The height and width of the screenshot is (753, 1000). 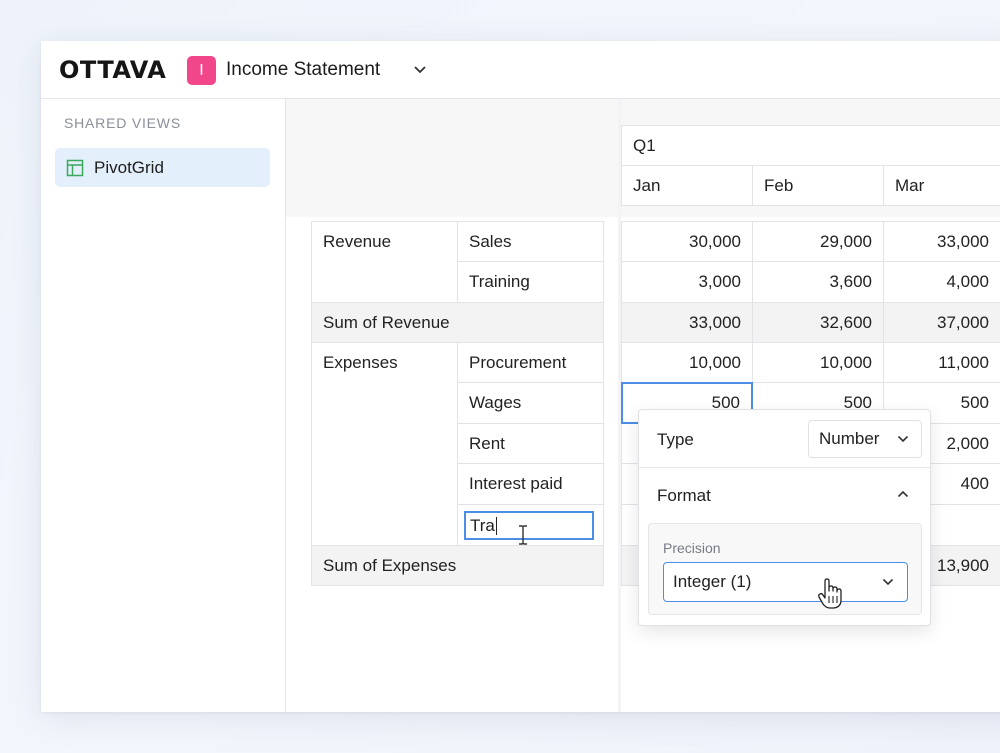 What do you see at coordinates (675, 439) in the screenshot?
I see `type-label: Type` at bounding box center [675, 439].